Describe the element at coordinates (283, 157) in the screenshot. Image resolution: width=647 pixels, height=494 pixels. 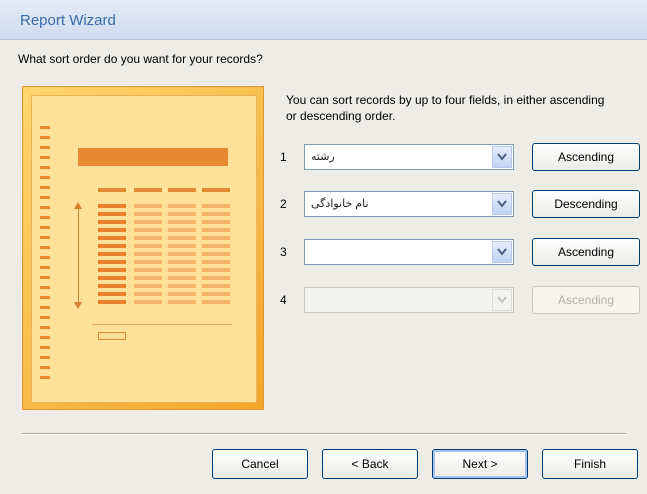
I see `sort-number: 1` at that location.